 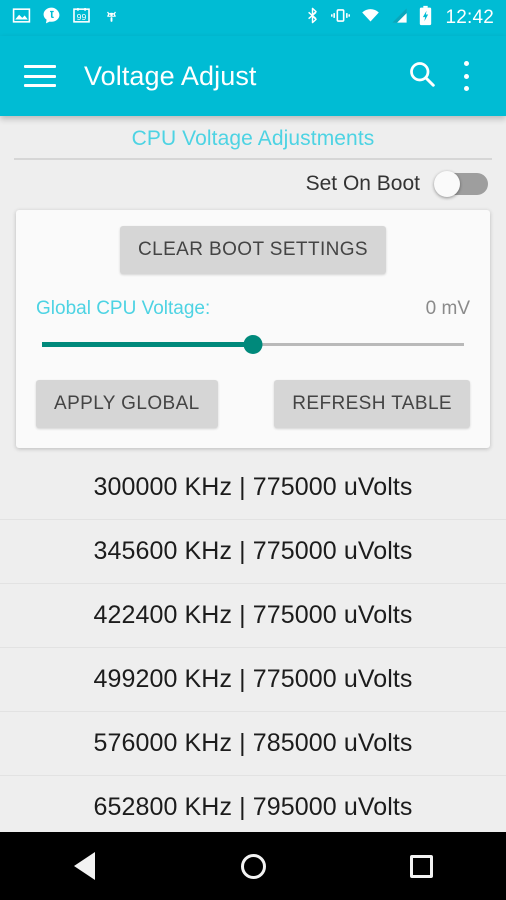 I want to click on slider-thumb, so click(x=253, y=344).